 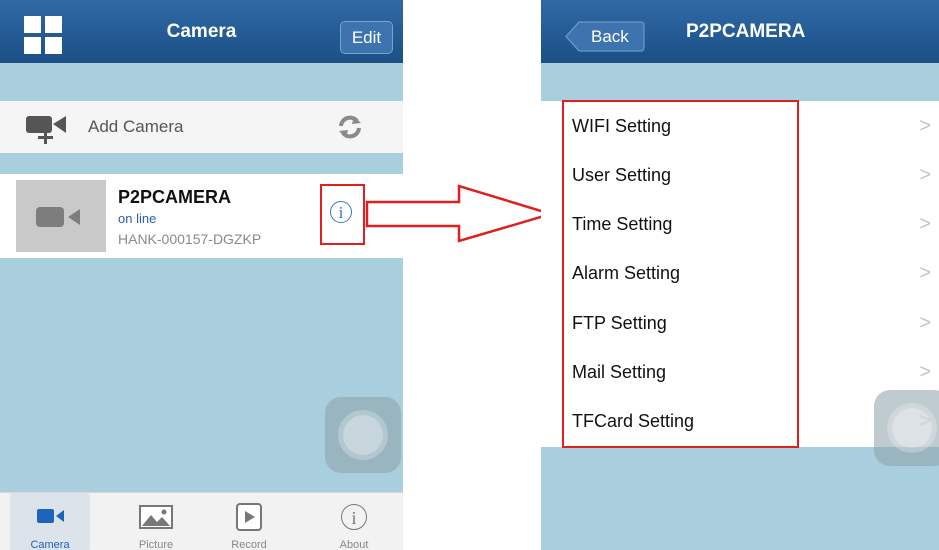 What do you see at coordinates (249, 544) in the screenshot?
I see `tab-label: Record` at bounding box center [249, 544].